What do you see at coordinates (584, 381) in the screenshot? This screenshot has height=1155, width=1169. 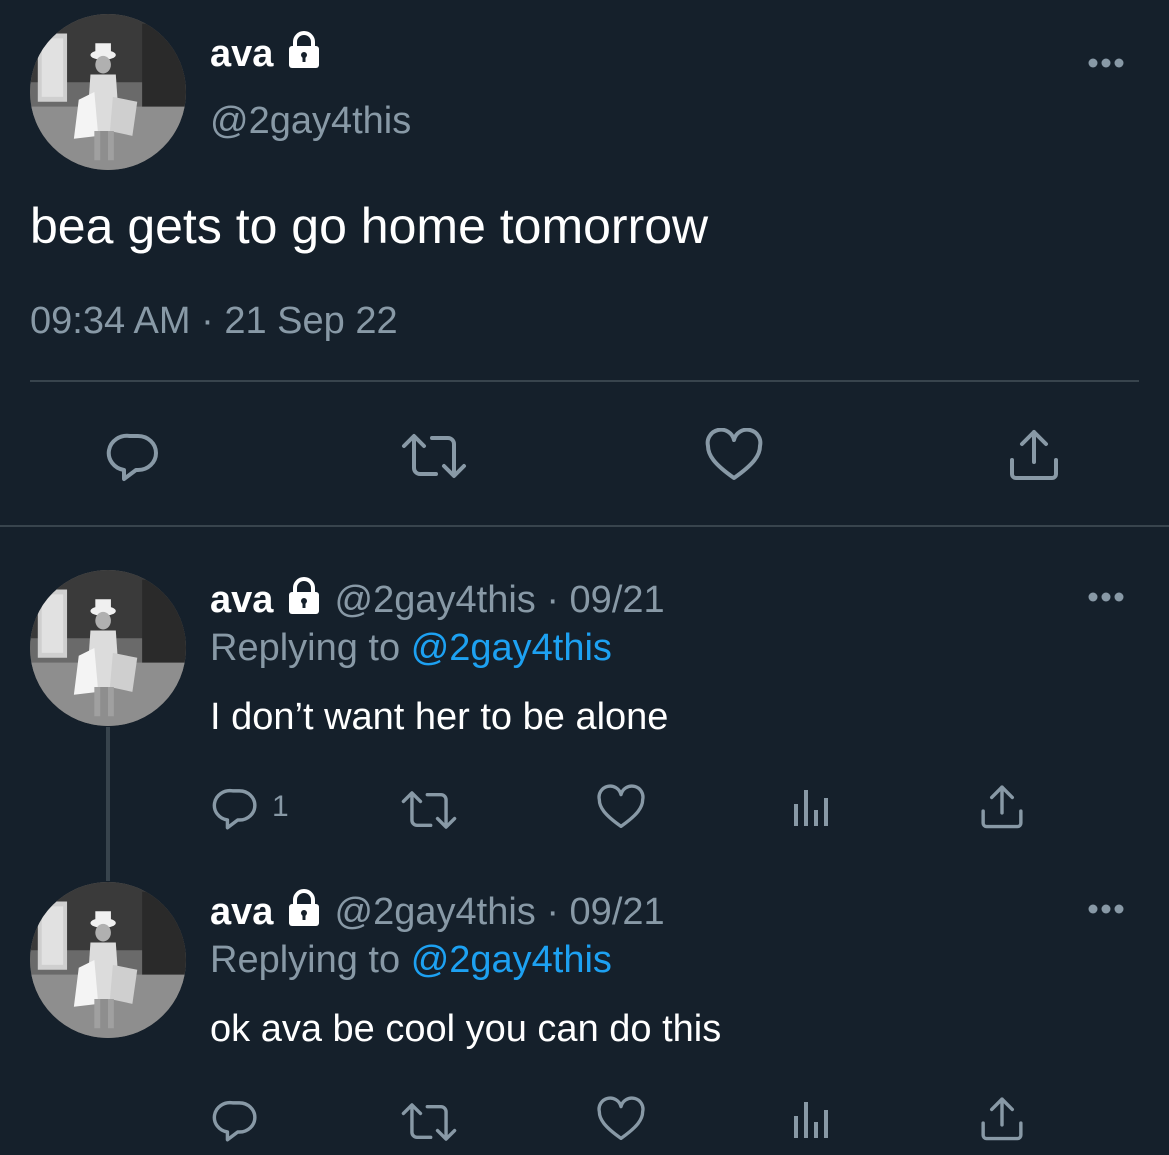 I see `divider` at bounding box center [584, 381].